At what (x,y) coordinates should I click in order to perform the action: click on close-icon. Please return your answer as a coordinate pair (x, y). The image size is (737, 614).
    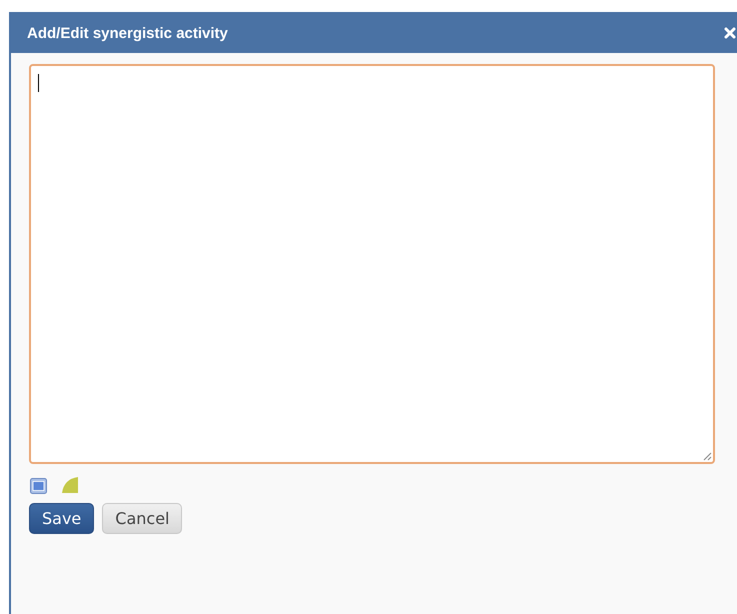
    Looking at the image, I should click on (730, 33).